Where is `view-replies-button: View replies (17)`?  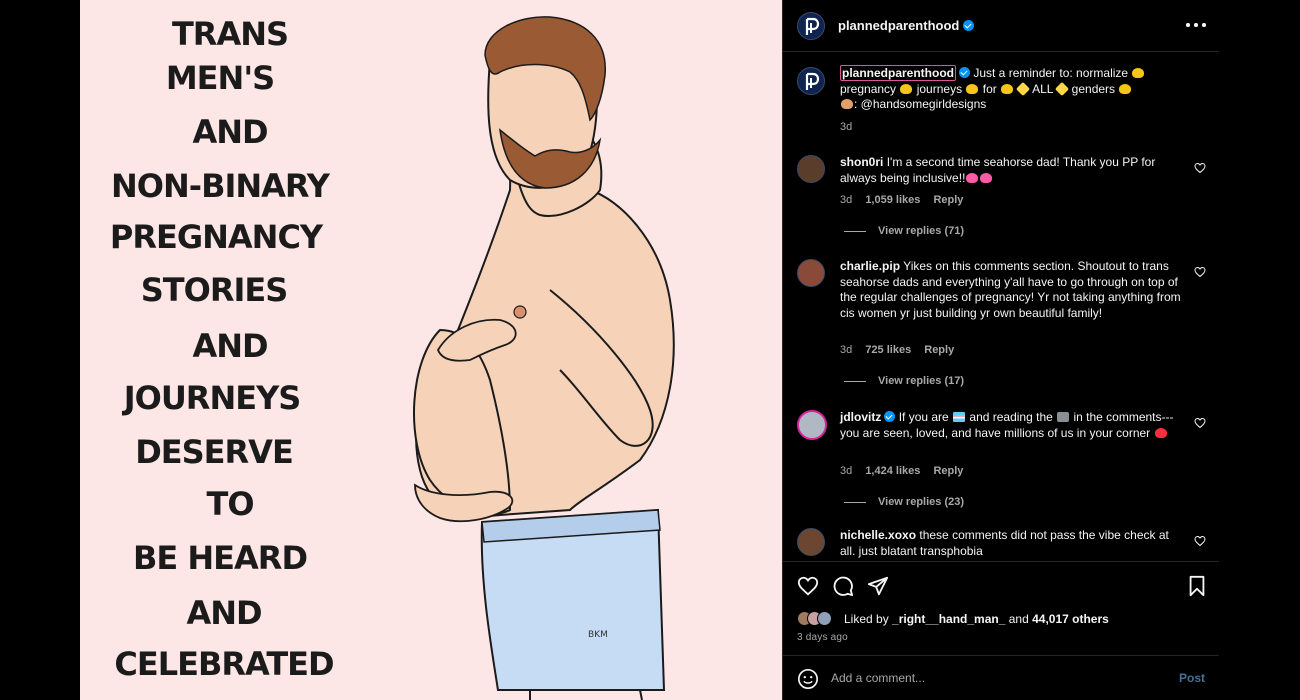 view-replies-button: View replies (17) is located at coordinates (904, 381).